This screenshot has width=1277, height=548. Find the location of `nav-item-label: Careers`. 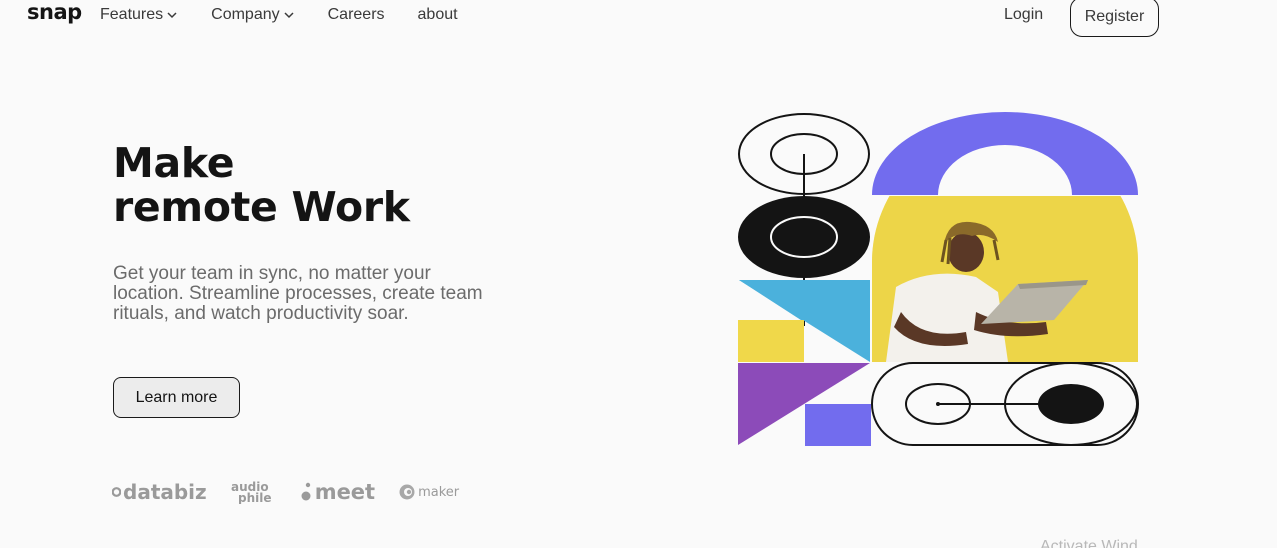

nav-item-label: Careers is located at coordinates (356, 14).